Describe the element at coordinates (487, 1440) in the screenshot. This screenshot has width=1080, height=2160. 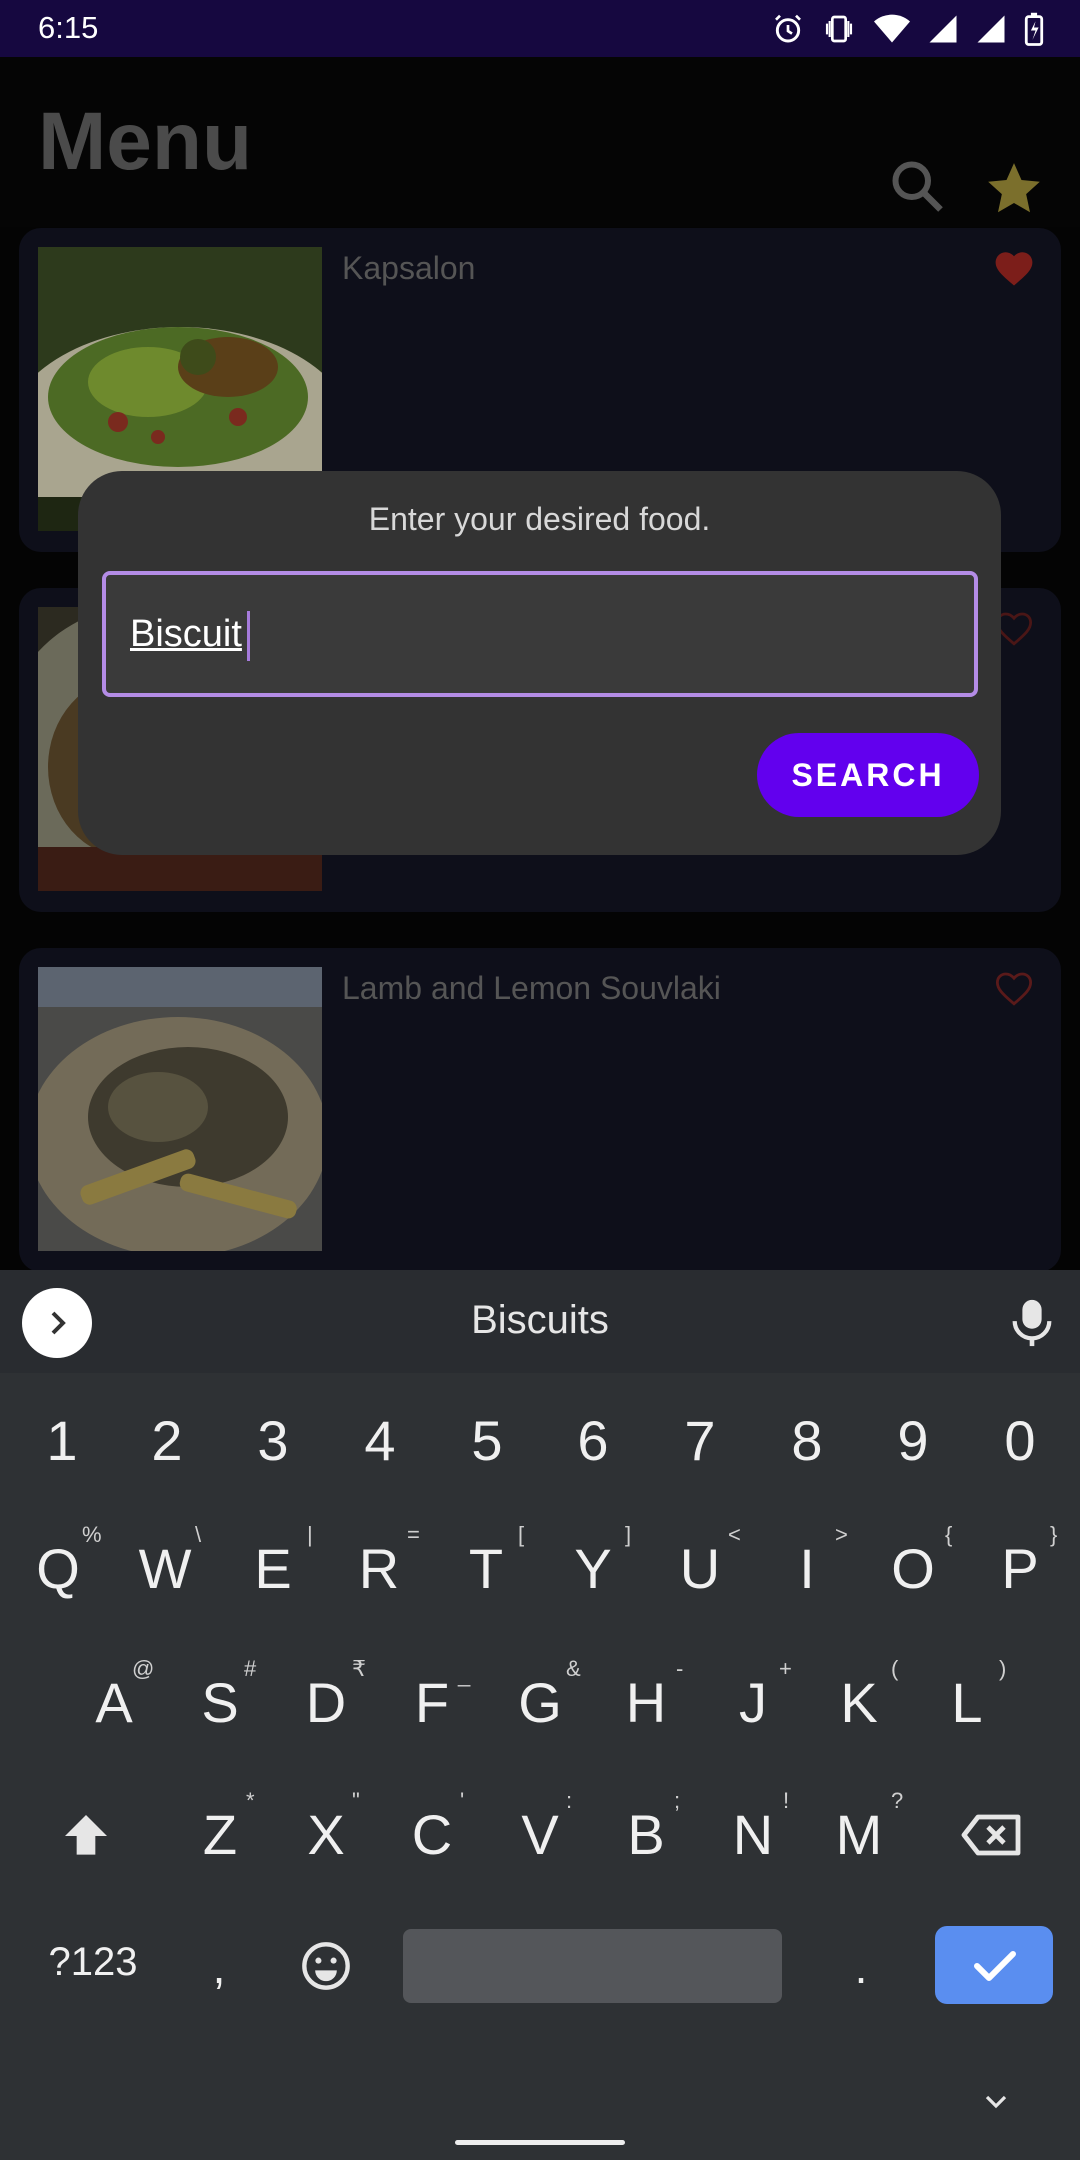
I see `key-5: 5` at that location.